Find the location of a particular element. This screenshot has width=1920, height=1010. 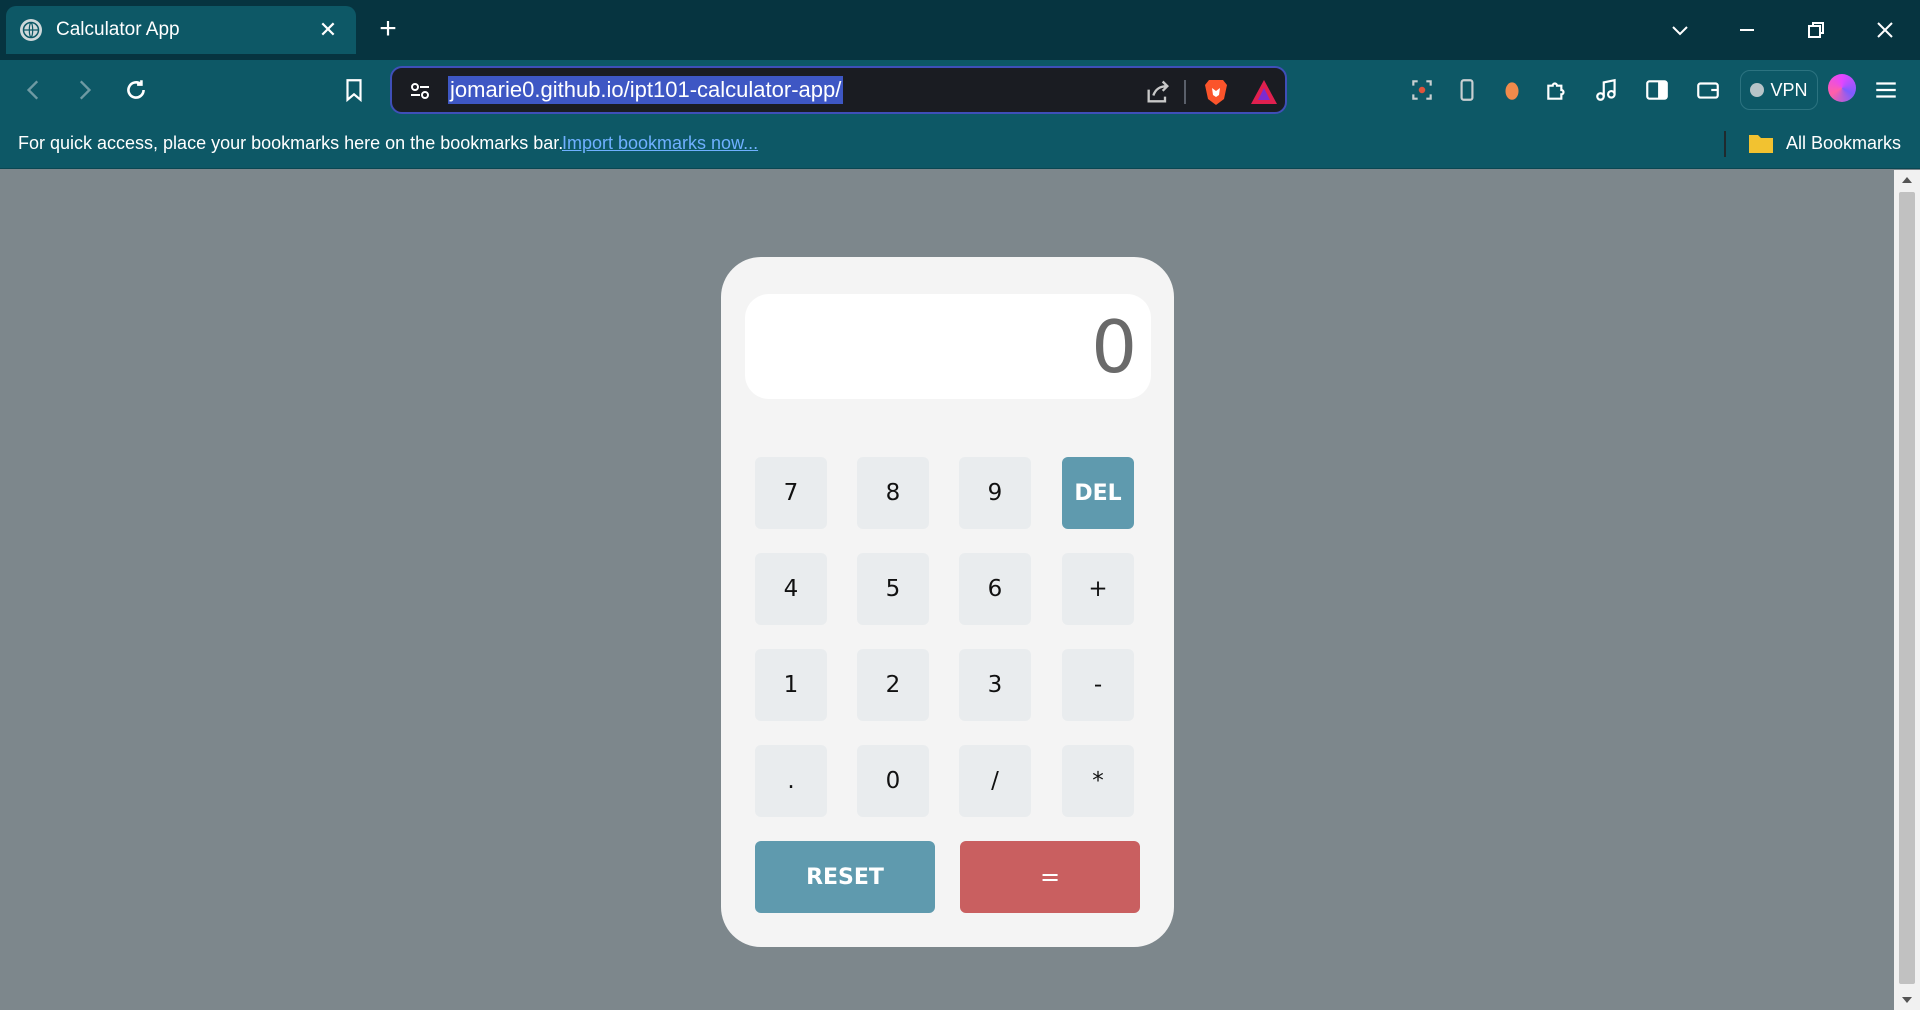

screenshot-icon is located at coordinates (1422, 90).